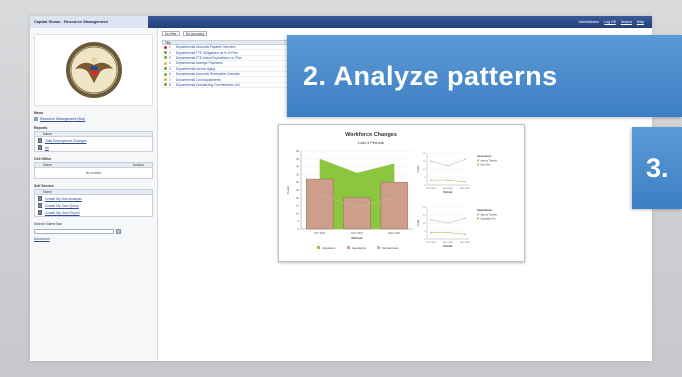 This screenshot has height=377, width=682. I want to click on y-tick-label: 0, so click(299, 229).